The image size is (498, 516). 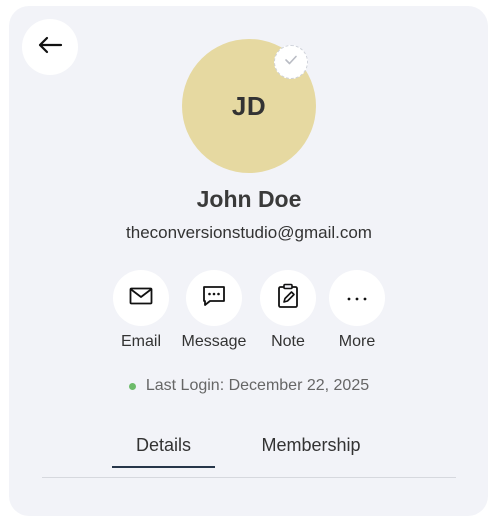 What do you see at coordinates (249, 232) in the screenshot?
I see `profile-email: theconversionstudio@gmail.com` at bounding box center [249, 232].